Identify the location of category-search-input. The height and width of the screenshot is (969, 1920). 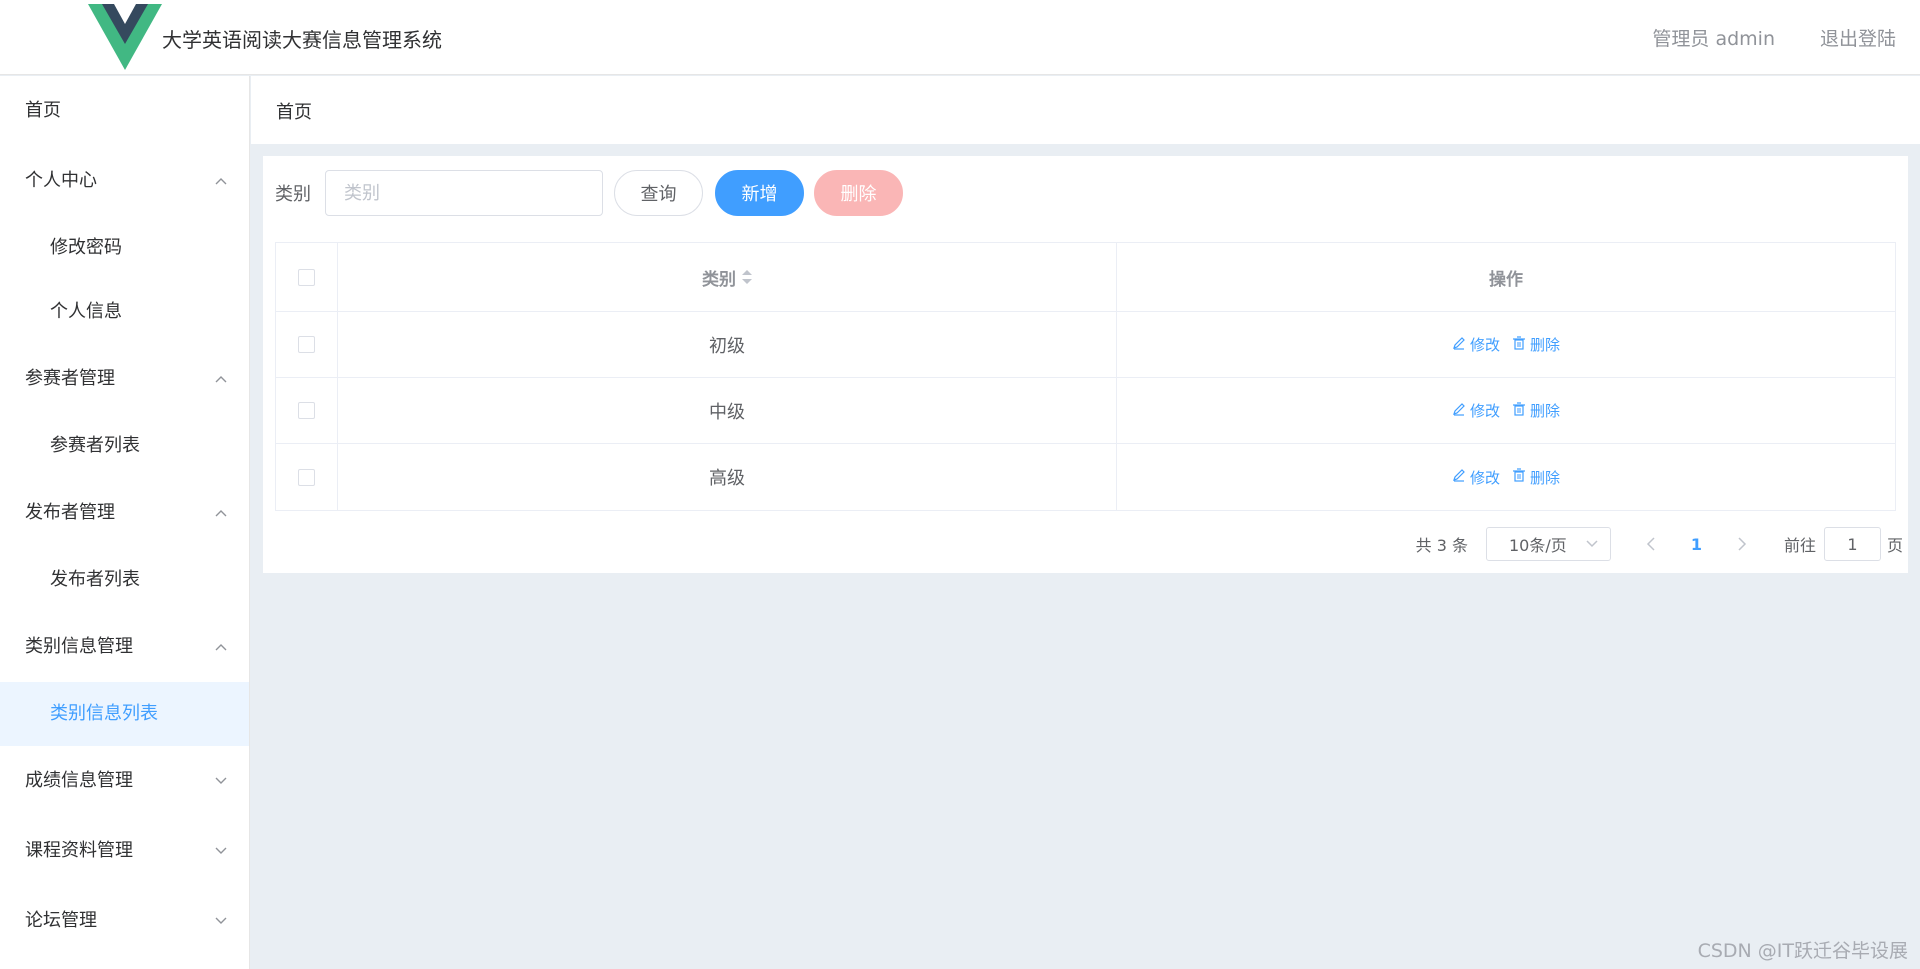
(464, 193).